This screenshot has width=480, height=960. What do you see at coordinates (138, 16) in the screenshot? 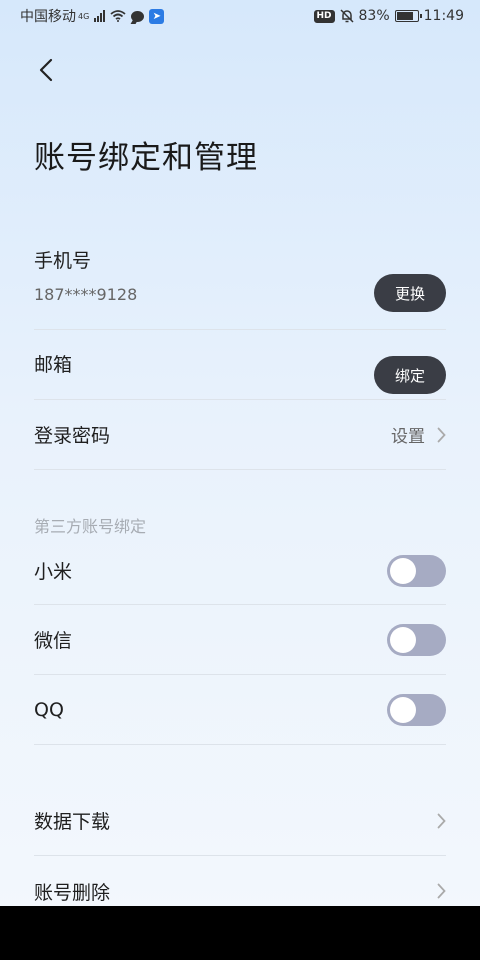
I see `message-icon` at bounding box center [138, 16].